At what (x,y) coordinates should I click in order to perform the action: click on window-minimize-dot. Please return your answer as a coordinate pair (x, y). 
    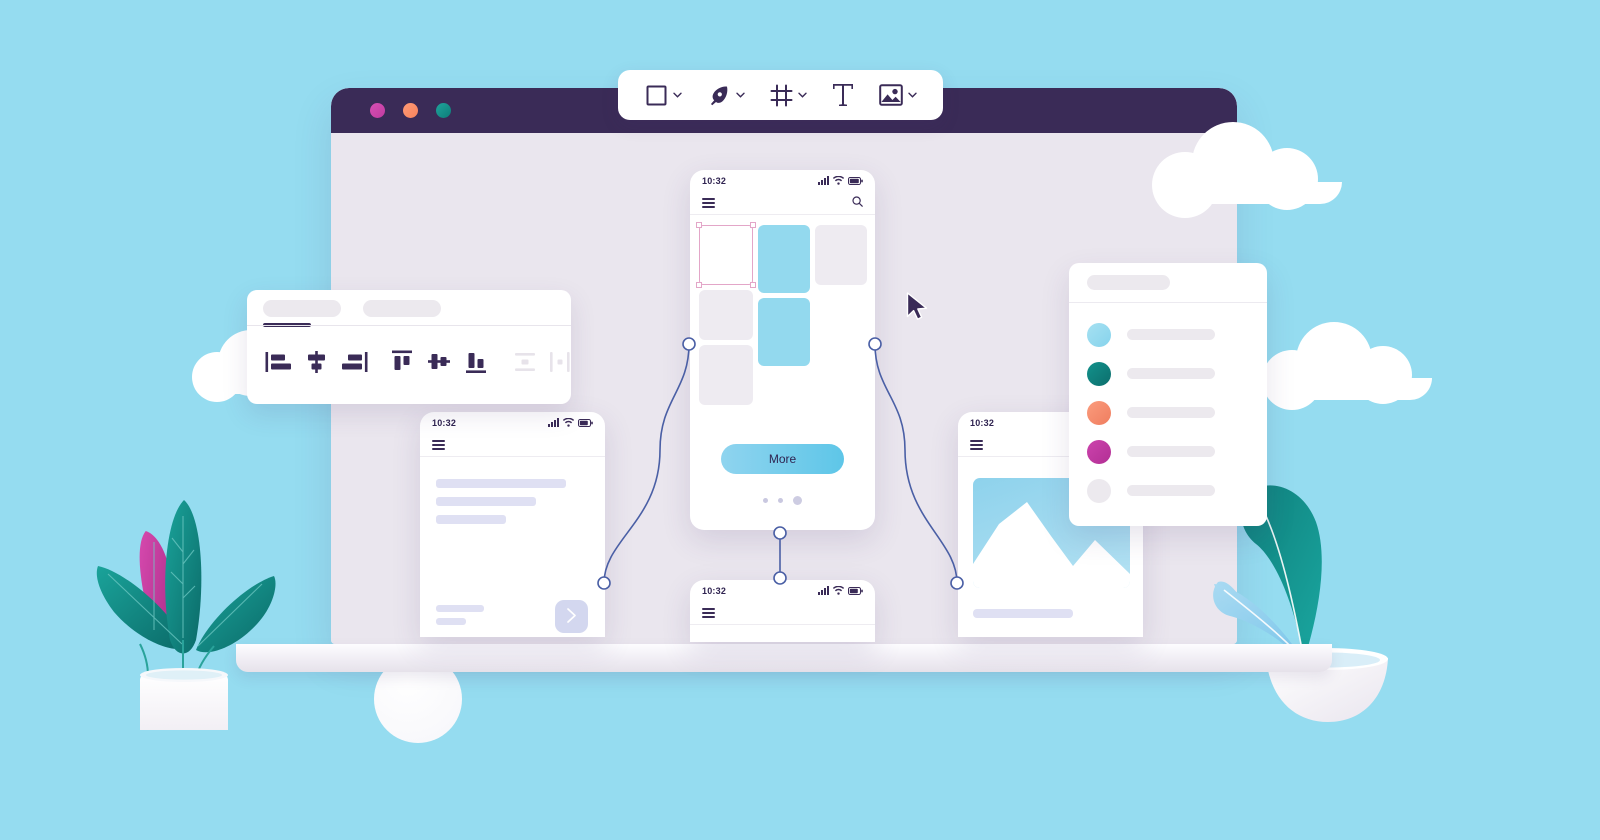
    Looking at the image, I should click on (410, 110).